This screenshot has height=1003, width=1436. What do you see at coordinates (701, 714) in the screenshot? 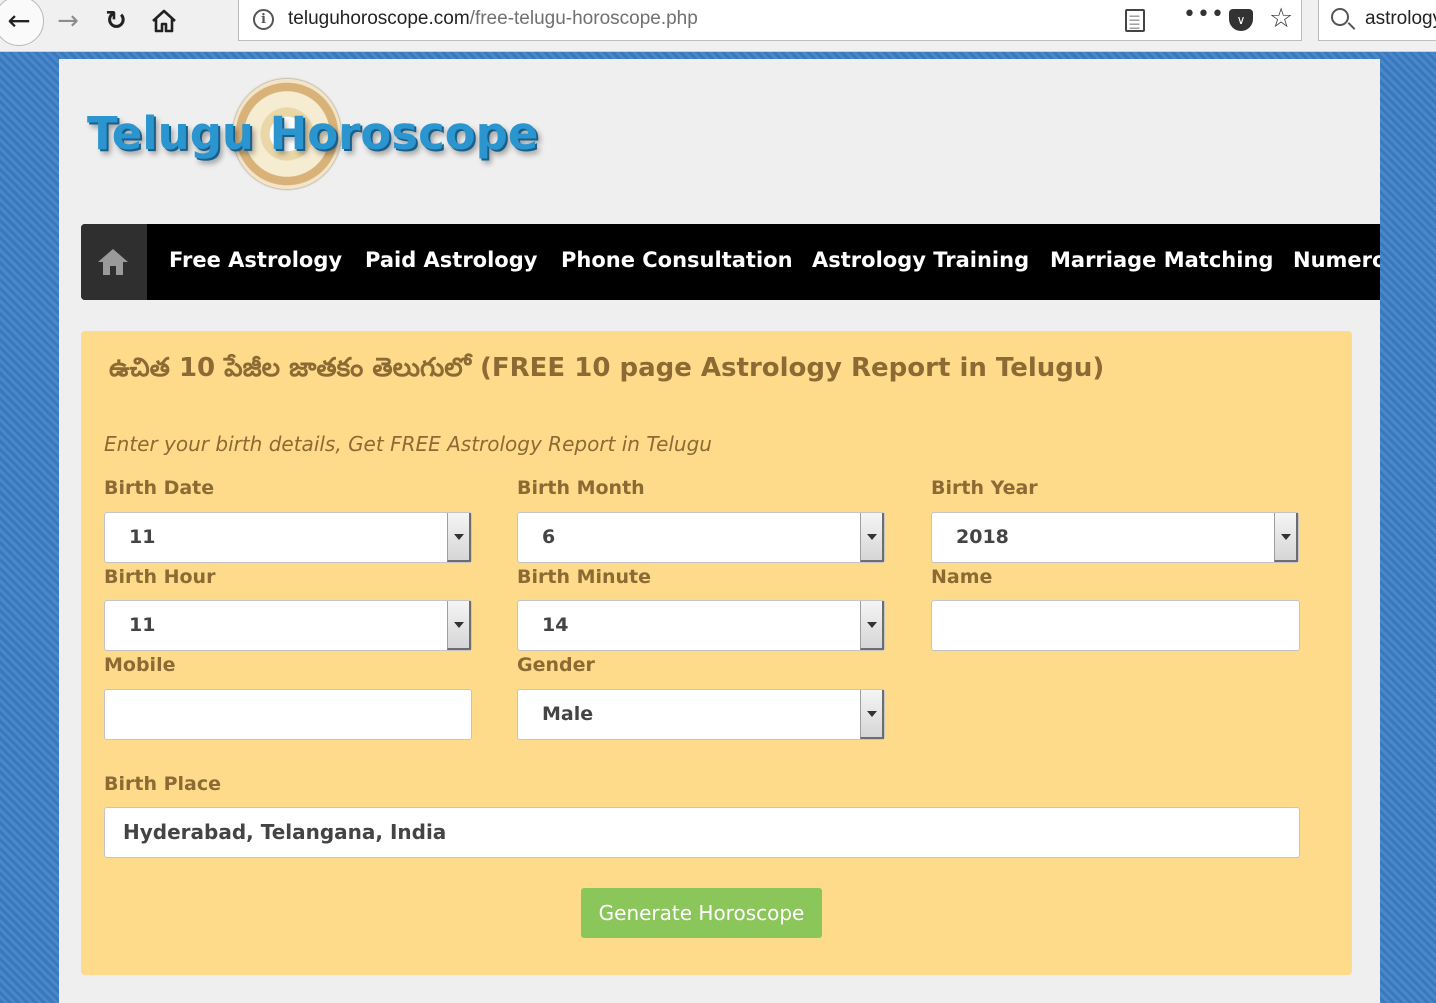
I see `gender-select: Male` at bounding box center [701, 714].